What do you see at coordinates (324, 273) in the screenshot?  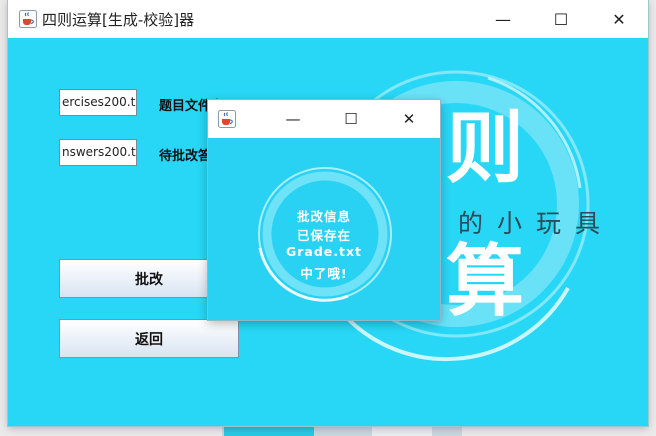 I see `dialog-message-line-4: 中了哦!` at bounding box center [324, 273].